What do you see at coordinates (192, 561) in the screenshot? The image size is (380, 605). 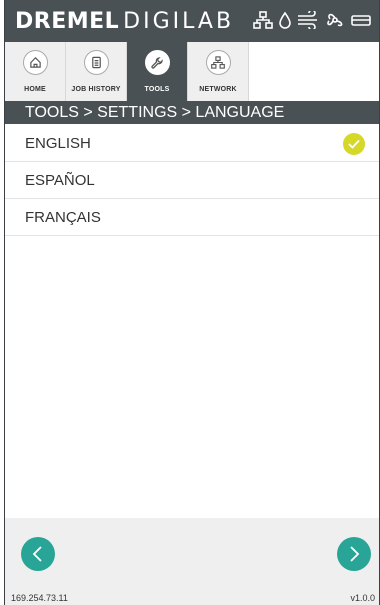 I see `bottom-bar: 169.254.73.11 v1.0.0` at bounding box center [192, 561].